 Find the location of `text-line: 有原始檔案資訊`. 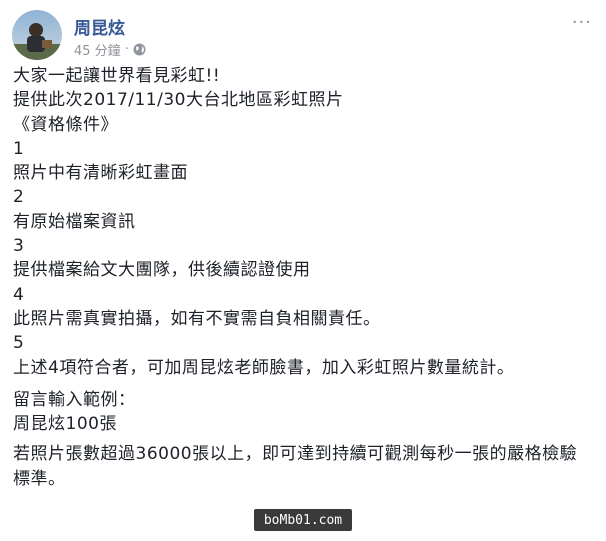

text-line: 有原始檔案資訊 is located at coordinates (74, 221).